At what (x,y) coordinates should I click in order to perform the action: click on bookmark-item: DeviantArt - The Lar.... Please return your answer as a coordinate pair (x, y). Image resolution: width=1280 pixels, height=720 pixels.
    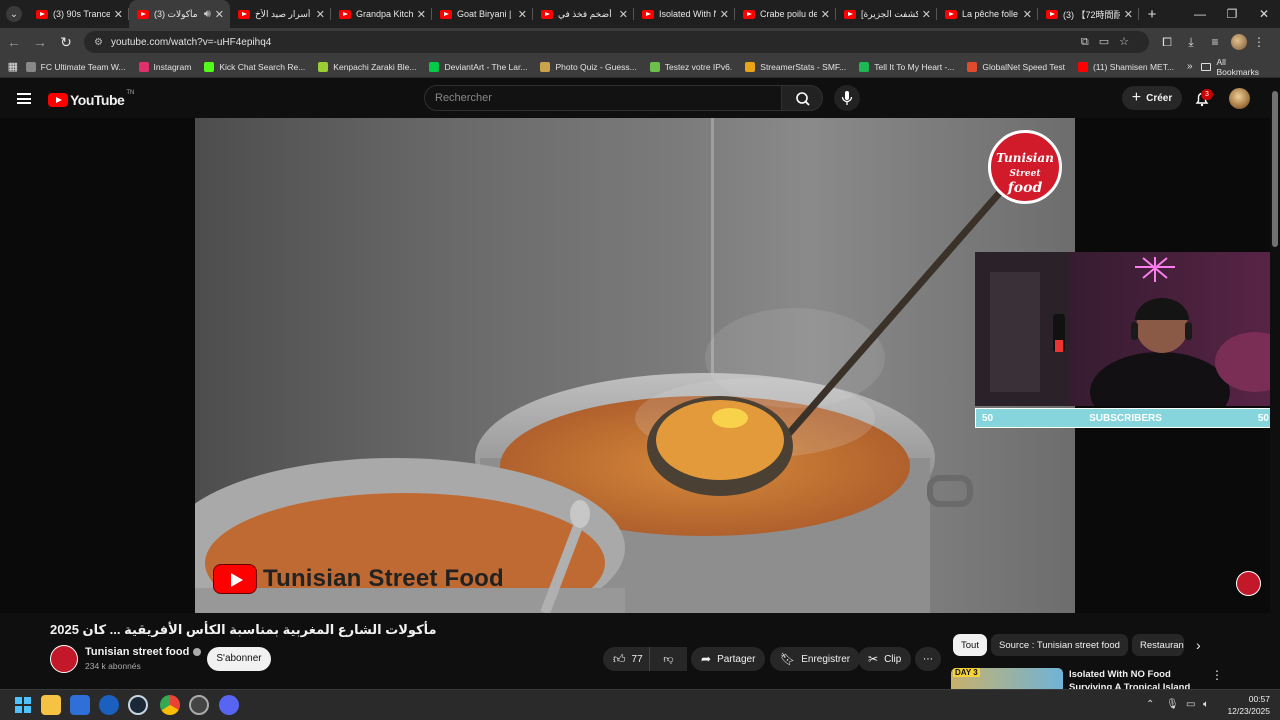
    Looking at the image, I should click on (478, 66).